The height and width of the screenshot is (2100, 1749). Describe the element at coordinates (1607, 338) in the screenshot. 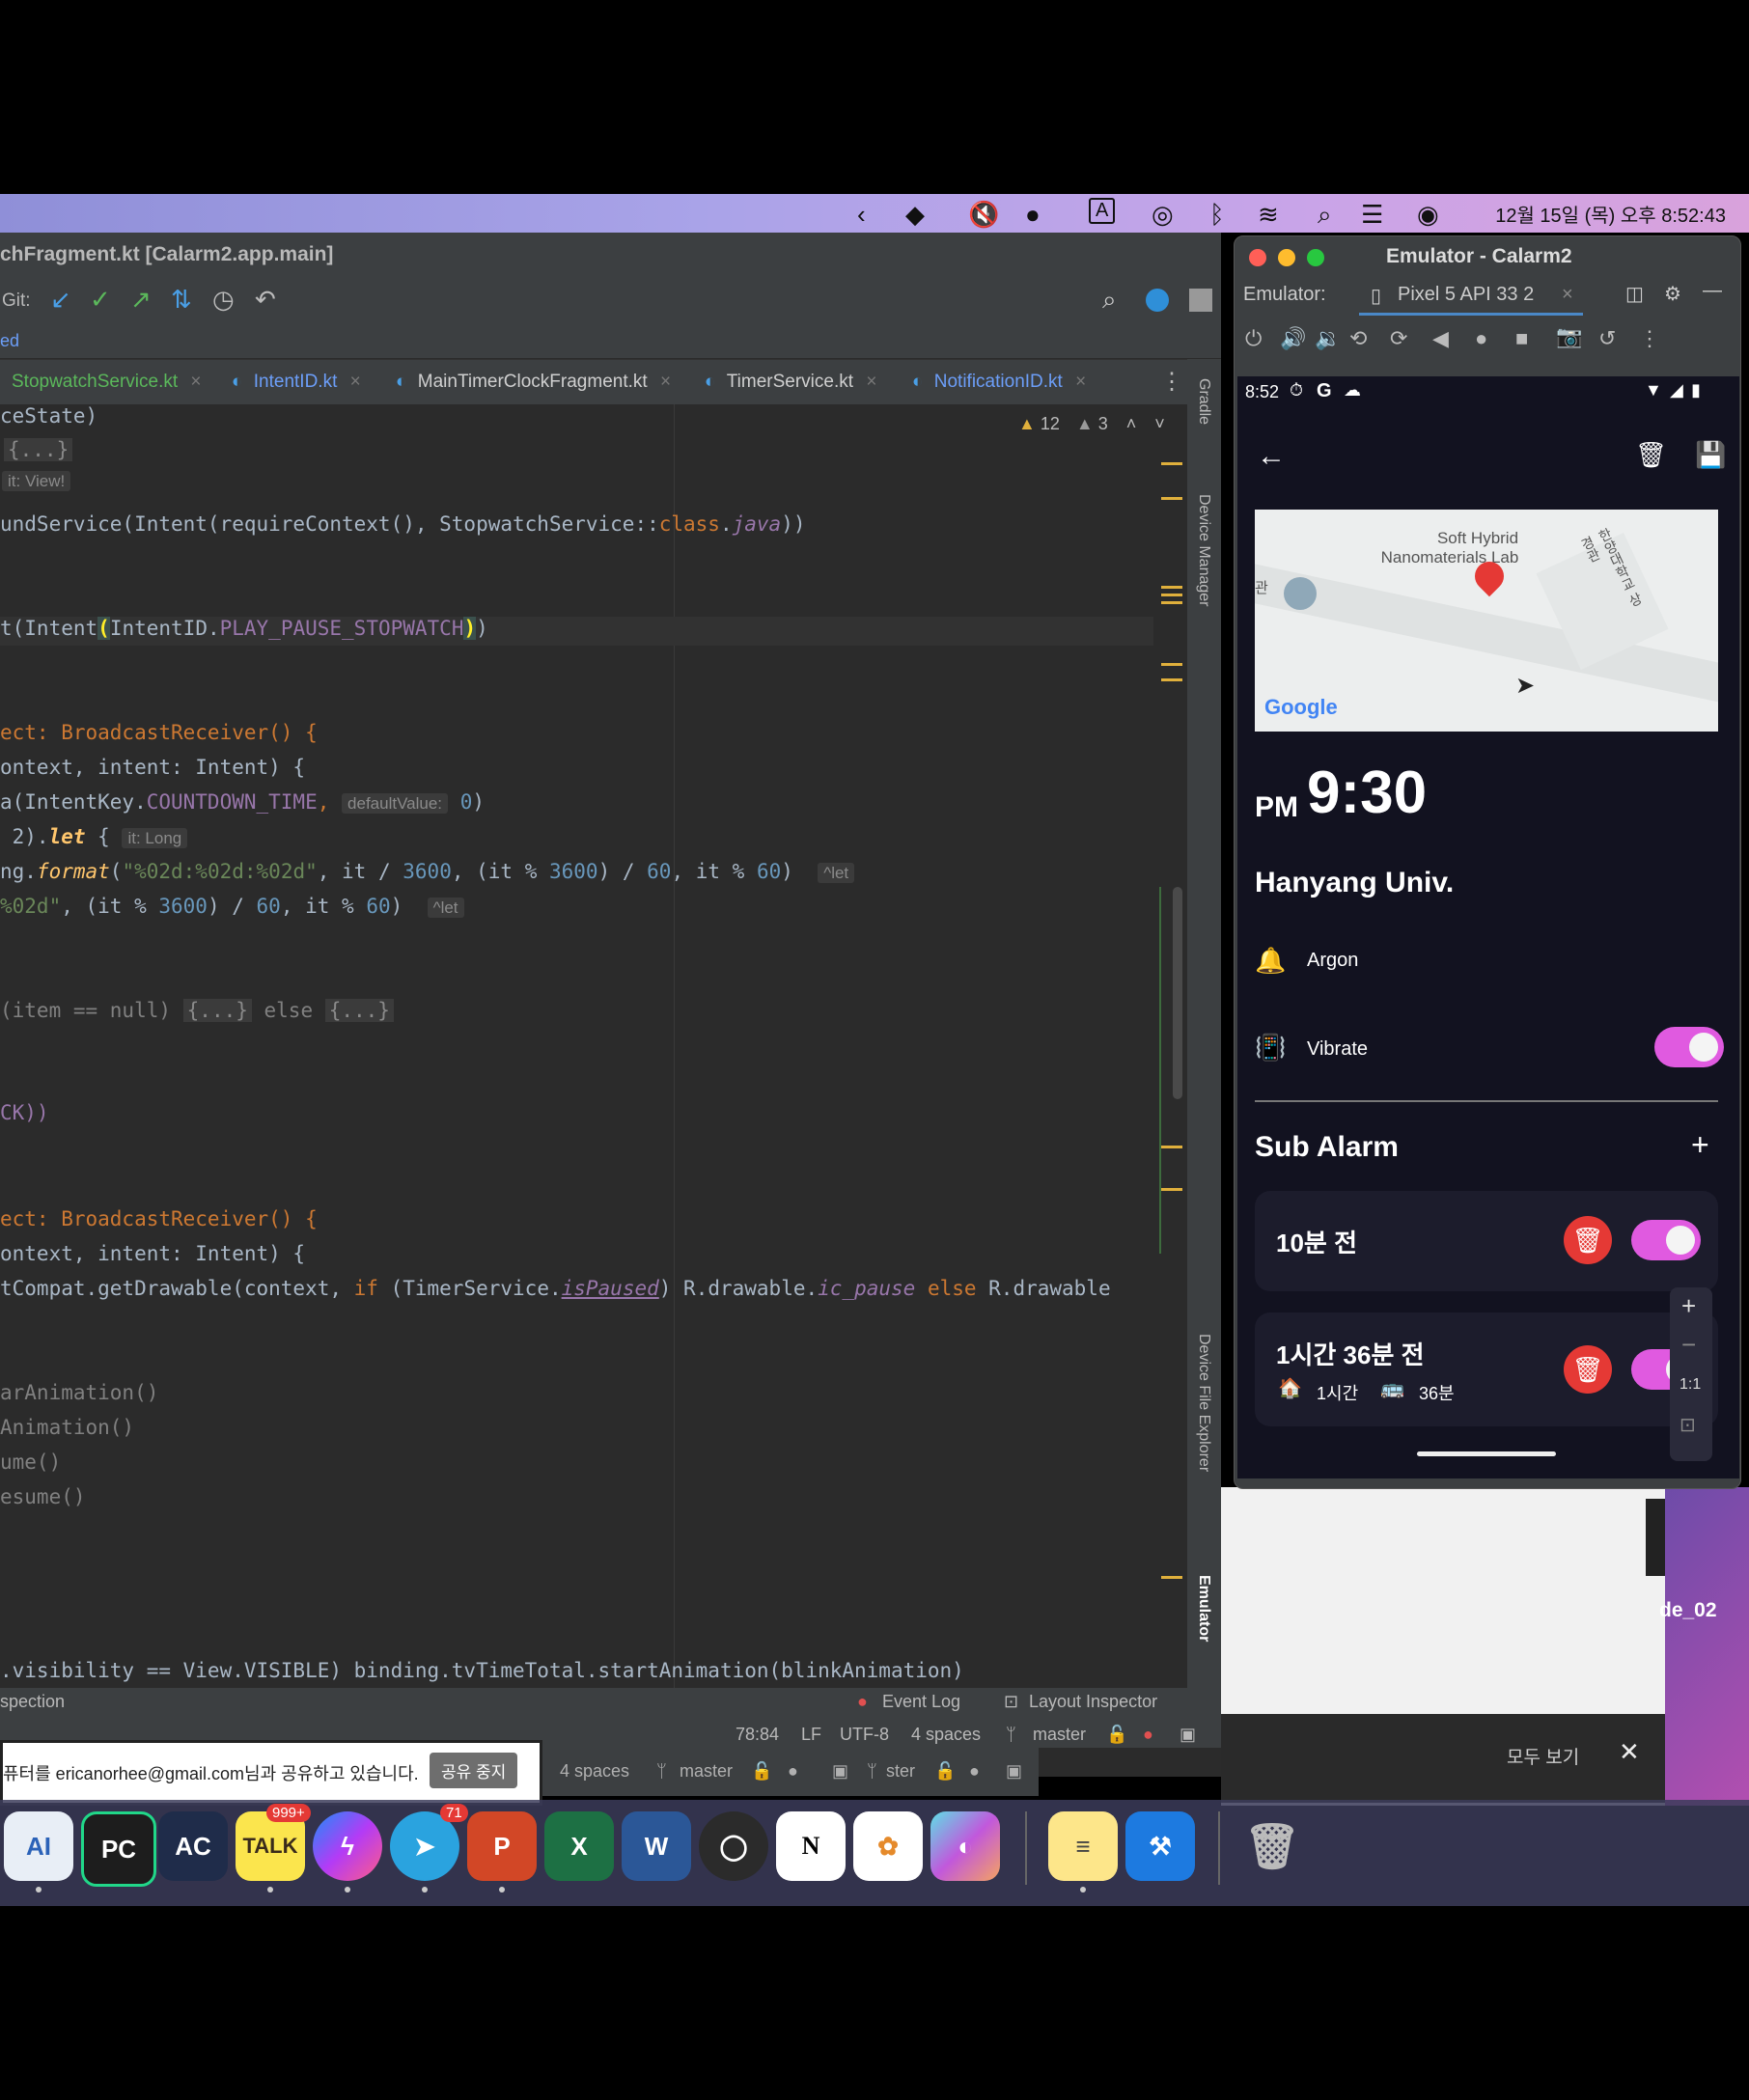

I see `snapshot-icon: ↺` at that location.